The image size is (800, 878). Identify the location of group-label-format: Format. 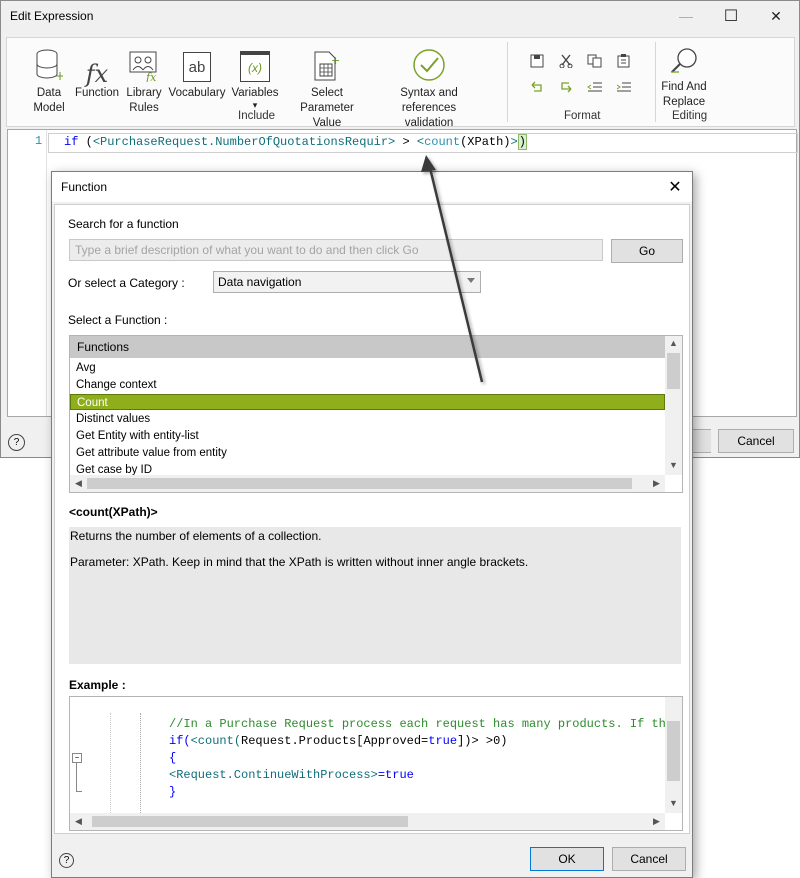
(582, 116).